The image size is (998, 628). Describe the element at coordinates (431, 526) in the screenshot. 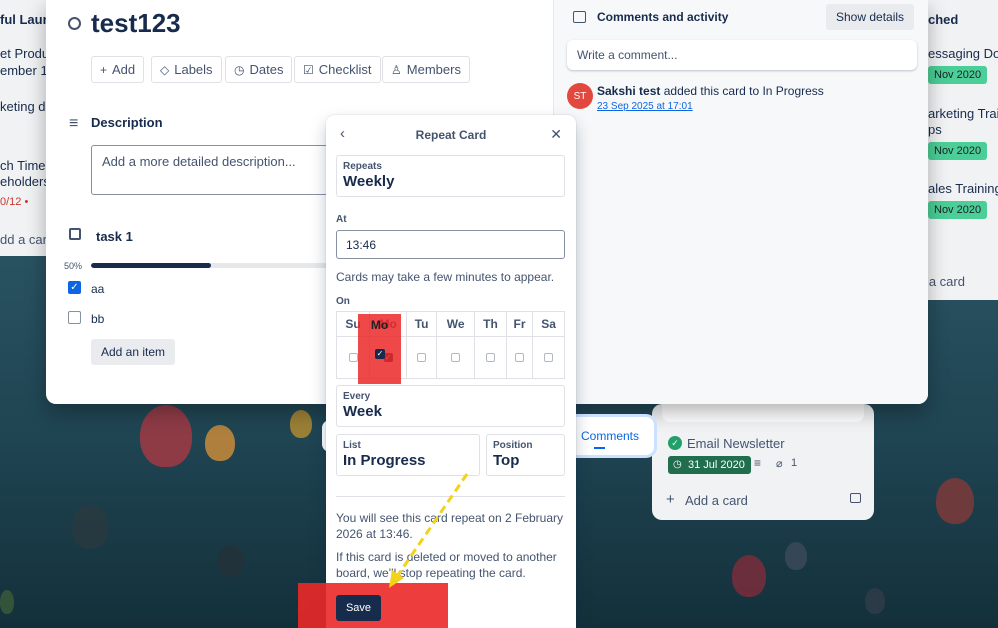

I see `arrow-line` at that location.